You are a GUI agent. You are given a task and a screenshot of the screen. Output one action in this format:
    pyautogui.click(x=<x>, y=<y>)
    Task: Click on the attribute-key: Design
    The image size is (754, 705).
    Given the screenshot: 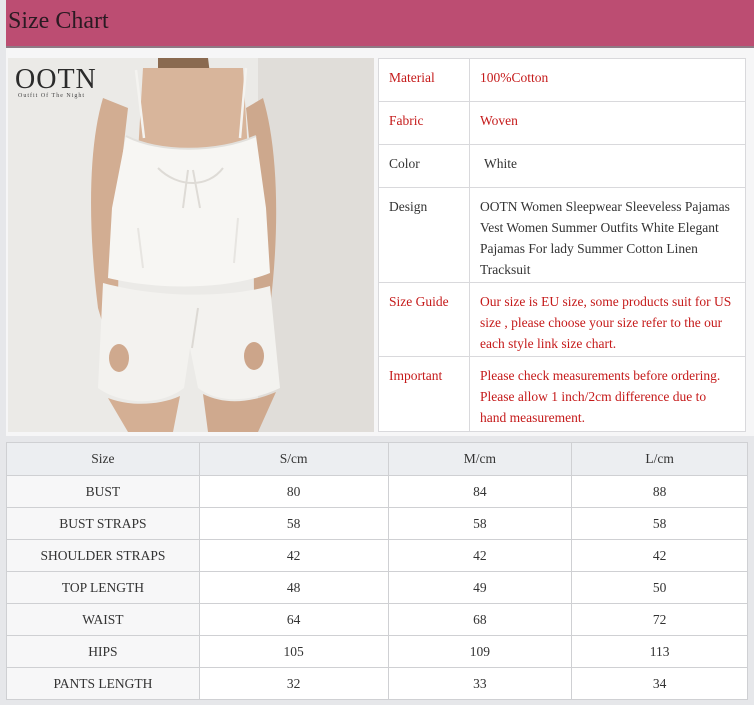 What is the action you would take?
    pyautogui.click(x=424, y=235)
    